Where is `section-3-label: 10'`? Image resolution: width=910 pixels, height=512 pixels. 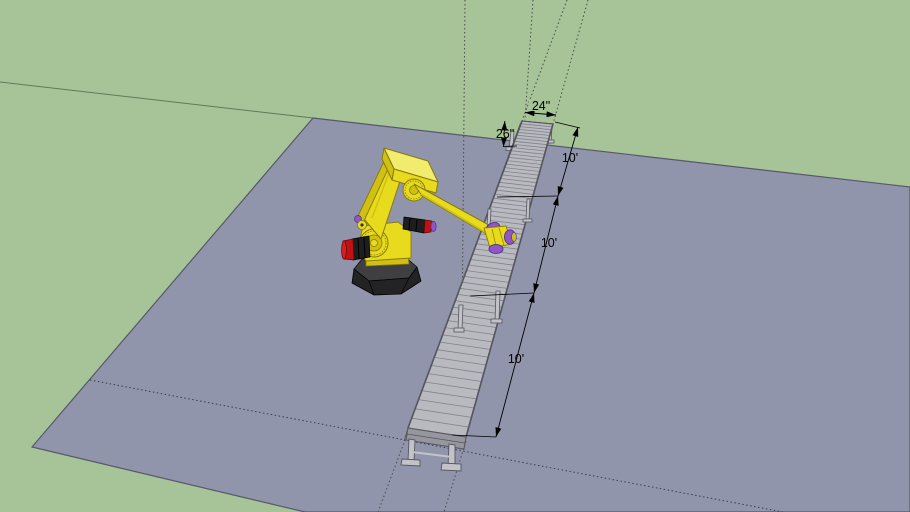
section-3-label: 10' is located at coordinates (516, 359).